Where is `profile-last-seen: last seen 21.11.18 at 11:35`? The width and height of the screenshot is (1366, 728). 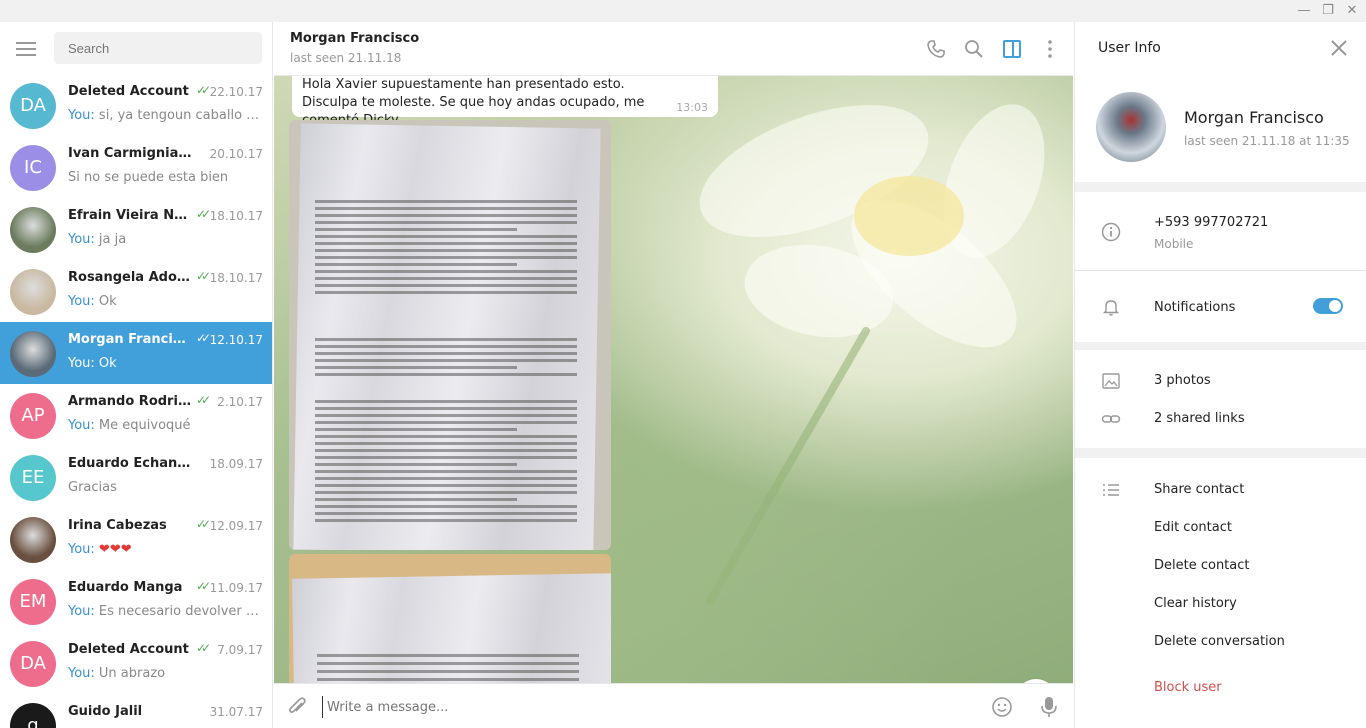 profile-last-seen: last seen 21.11.18 at 11:35 is located at coordinates (1267, 141).